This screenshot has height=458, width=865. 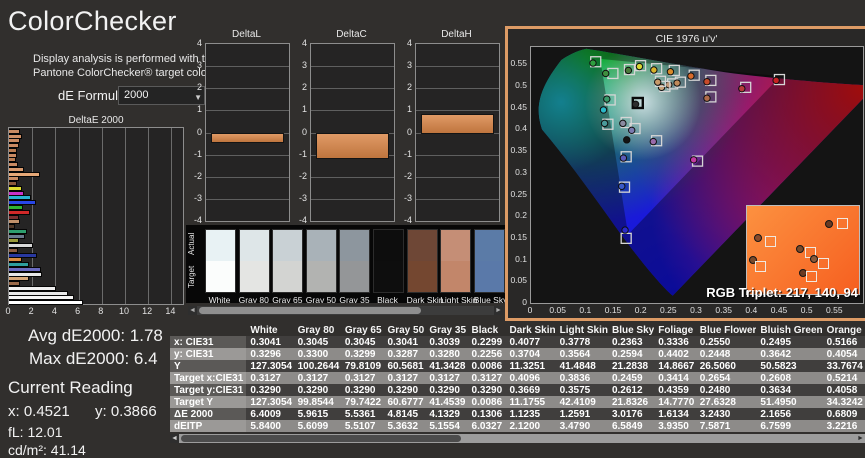 What do you see at coordinates (843, 354) in the screenshot?
I see `table-cell: 0.4054` at bounding box center [843, 354].